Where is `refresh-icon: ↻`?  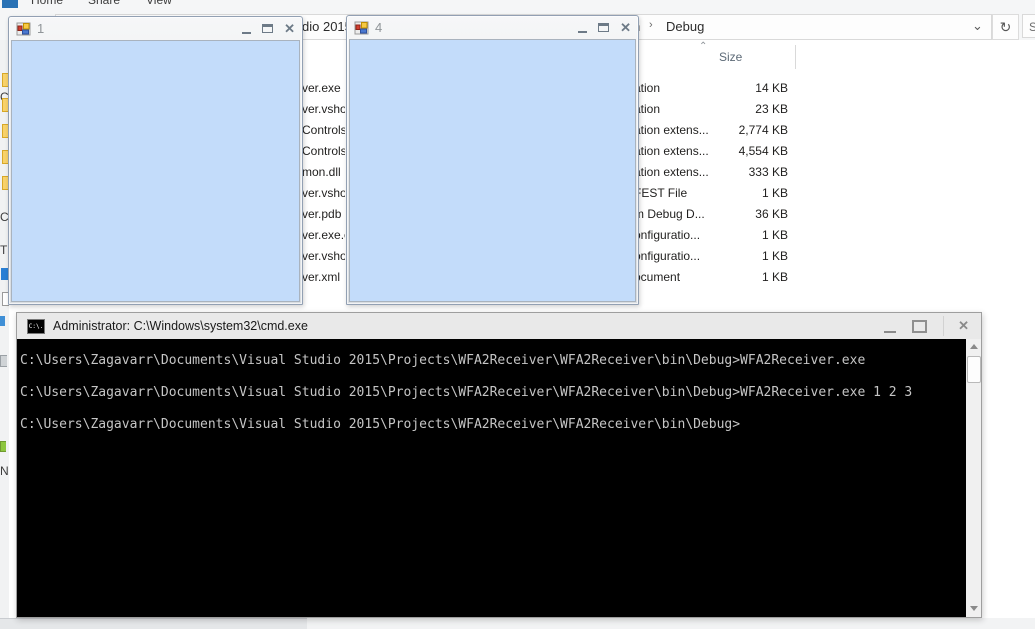 refresh-icon: ↻ is located at coordinates (1005, 26).